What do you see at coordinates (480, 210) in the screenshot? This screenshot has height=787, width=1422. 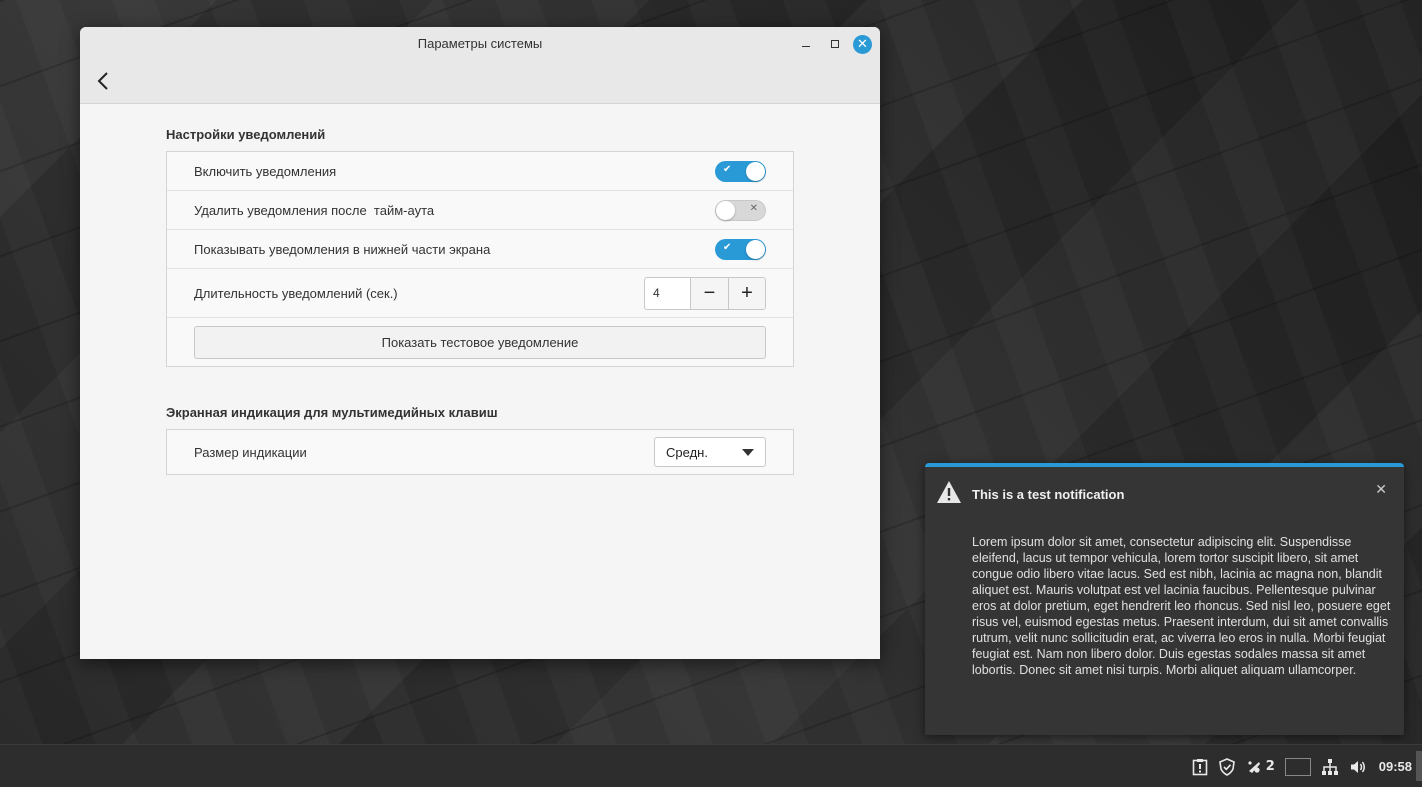 I see `row-remove-after-timeout: Удалить уведомления после тайм-аута ✕` at bounding box center [480, 210].